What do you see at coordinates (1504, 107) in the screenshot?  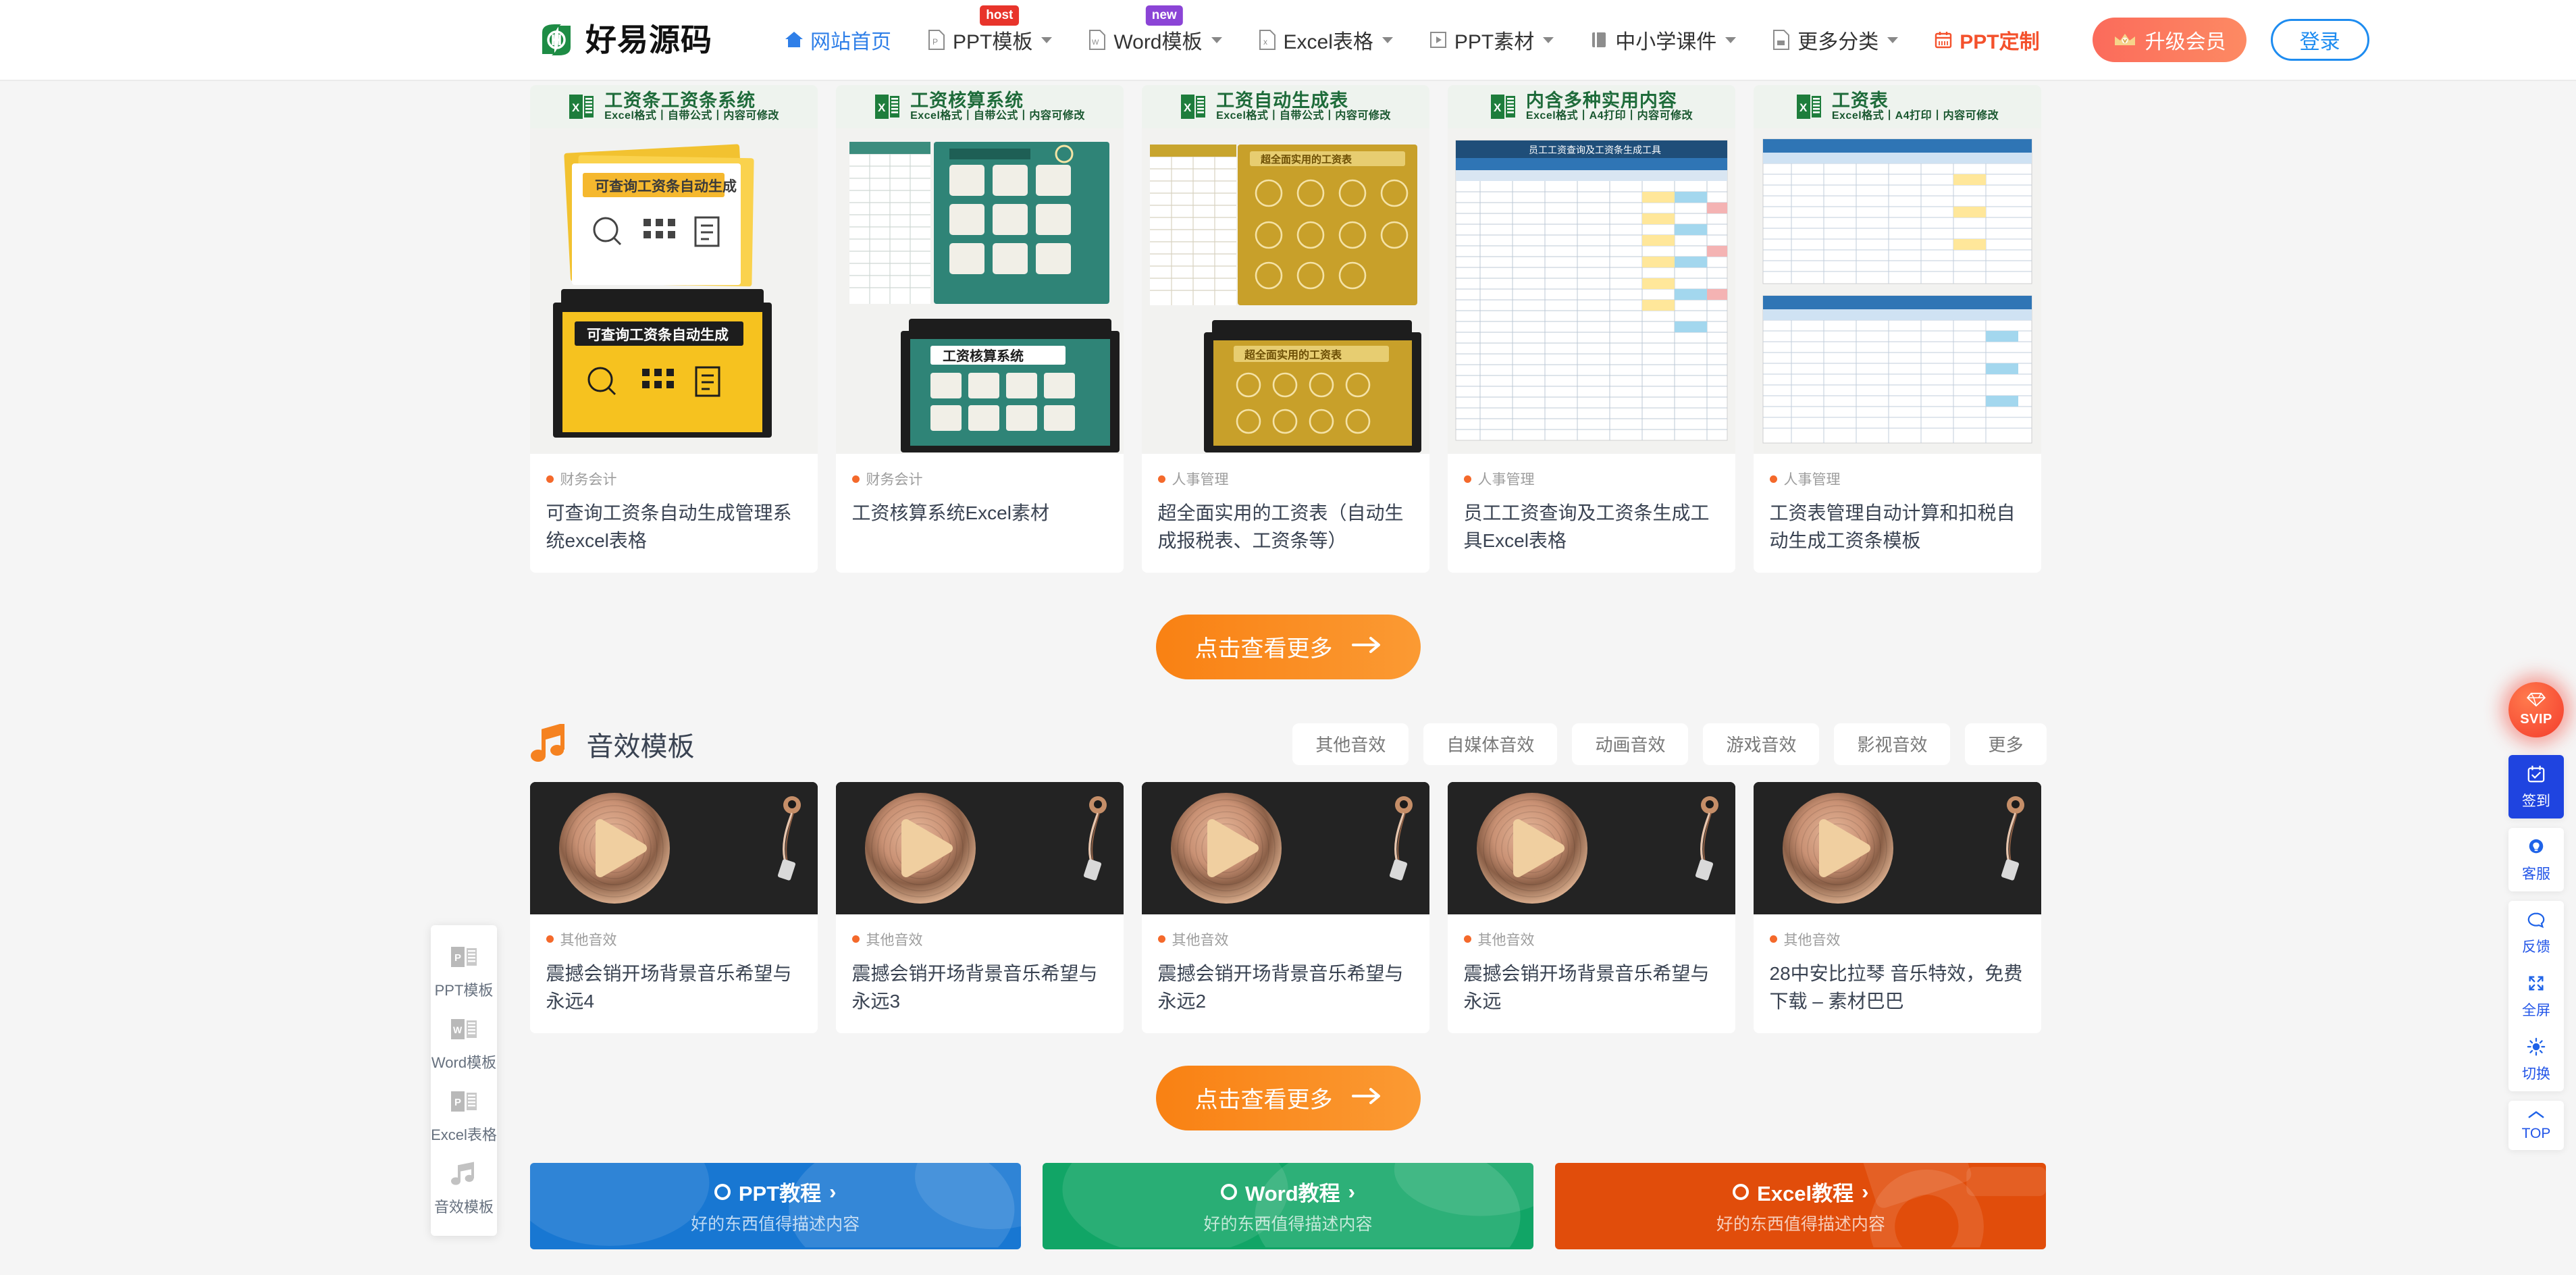 I see `excel-file-icon: X` at bounding box center [1504, 107].